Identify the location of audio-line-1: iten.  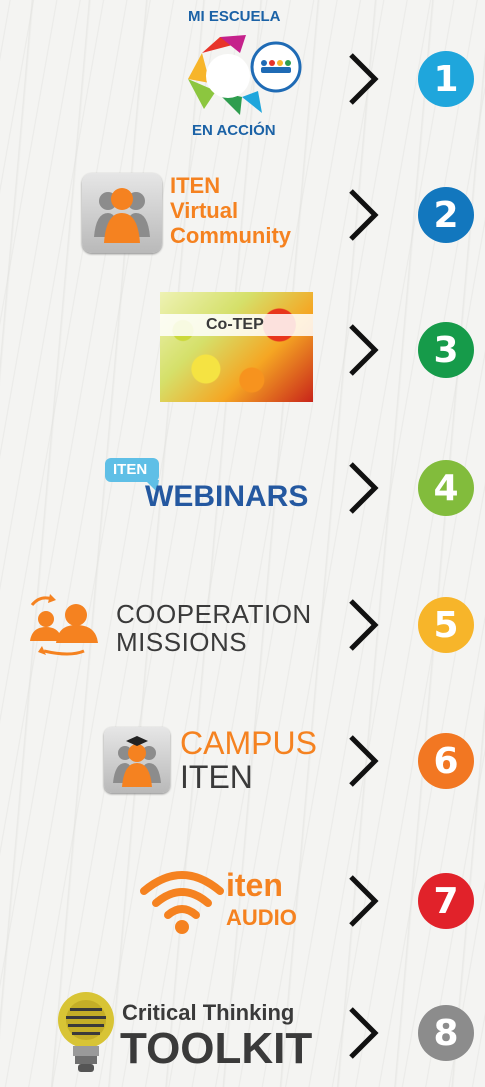
(254, 885).